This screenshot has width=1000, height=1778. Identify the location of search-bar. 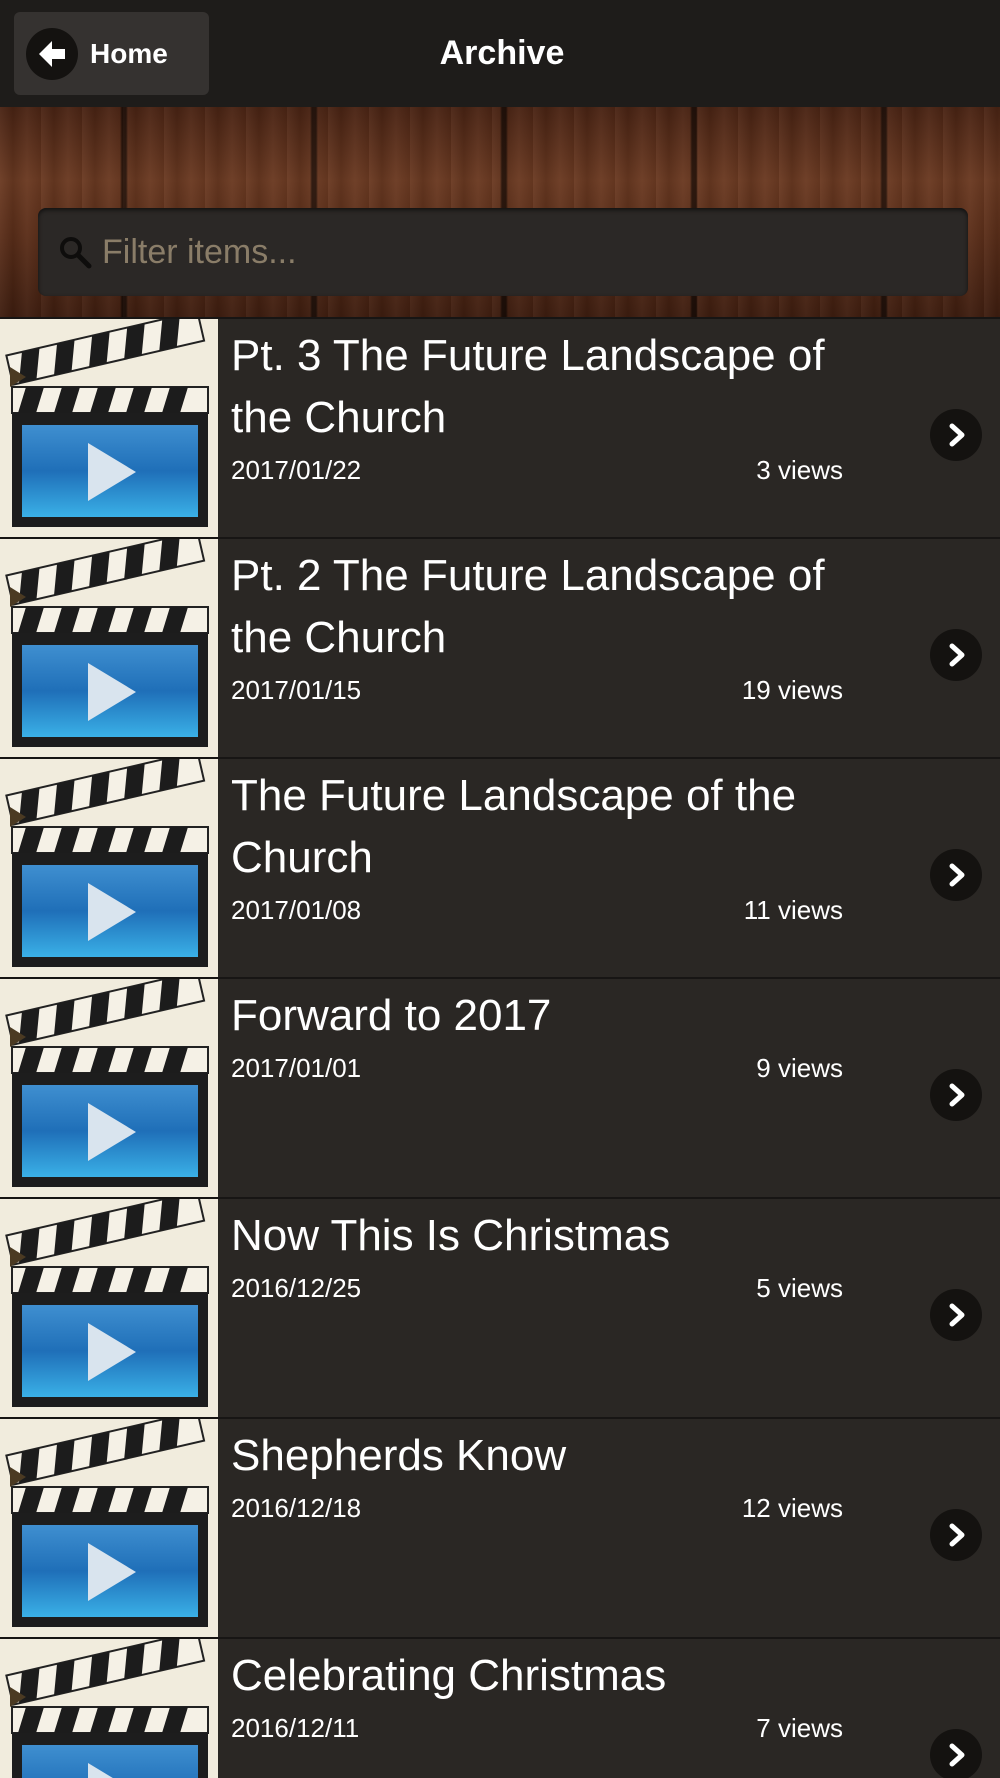
(503, 252).